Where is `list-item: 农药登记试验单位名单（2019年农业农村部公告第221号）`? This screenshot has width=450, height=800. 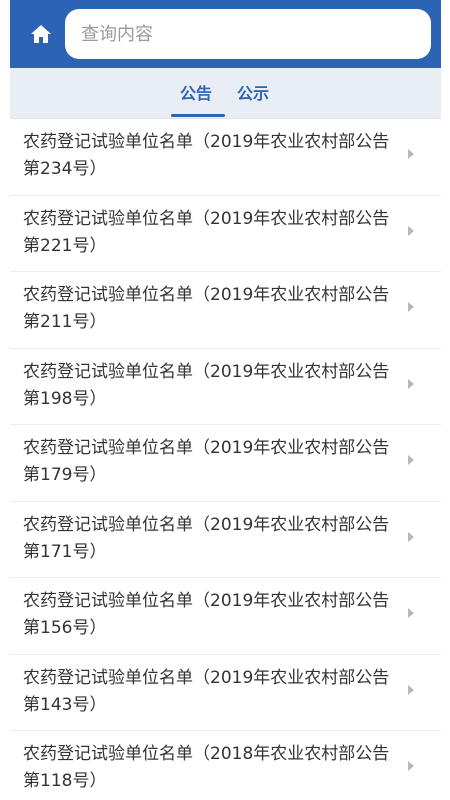
list-item: 农药登记试验单位名单（2019年农业农村部公告第221号） is located at coordinates (225, 233).